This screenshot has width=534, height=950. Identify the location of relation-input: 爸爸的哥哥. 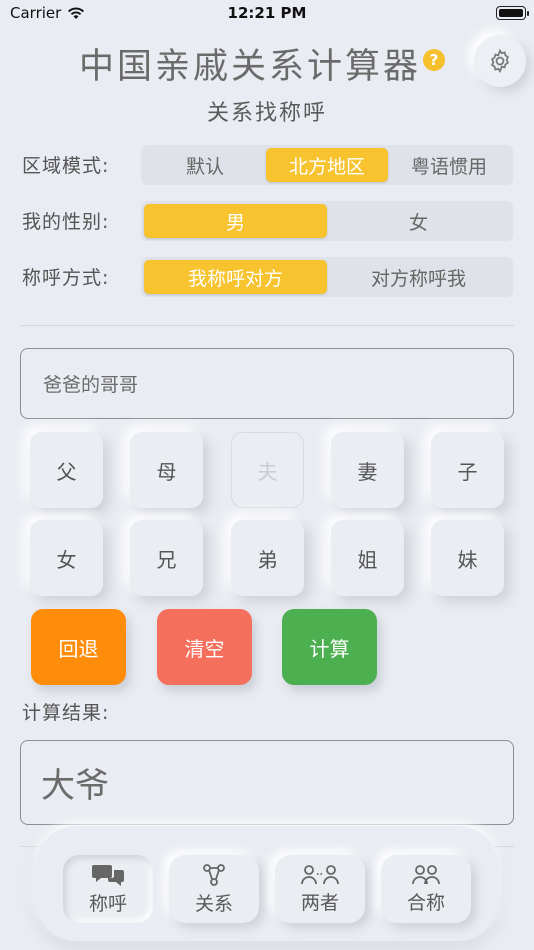
(267, 383).